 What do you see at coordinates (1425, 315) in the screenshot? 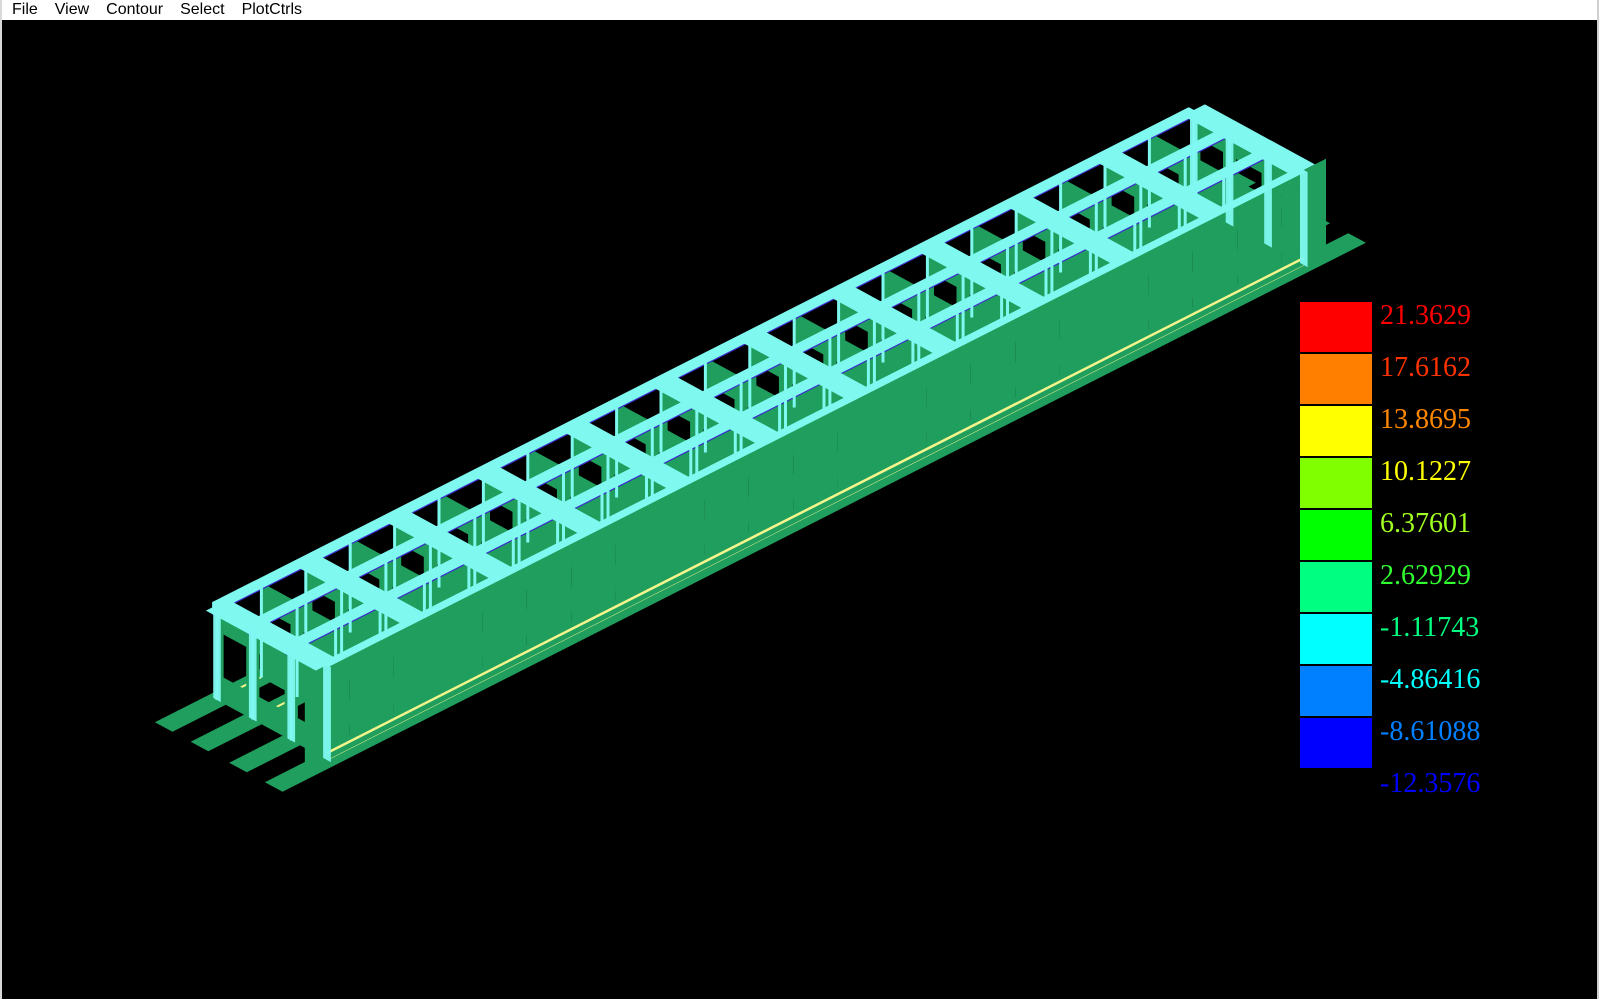
I see `legend-value-label: 21.3629` at bounding box center [1425, 315].